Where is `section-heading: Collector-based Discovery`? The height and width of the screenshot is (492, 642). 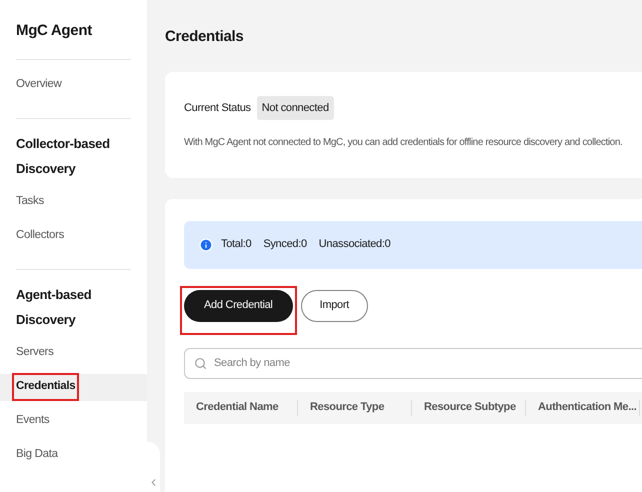 section-heading: Collector-based Discovery is located at coordinates (63, 156).